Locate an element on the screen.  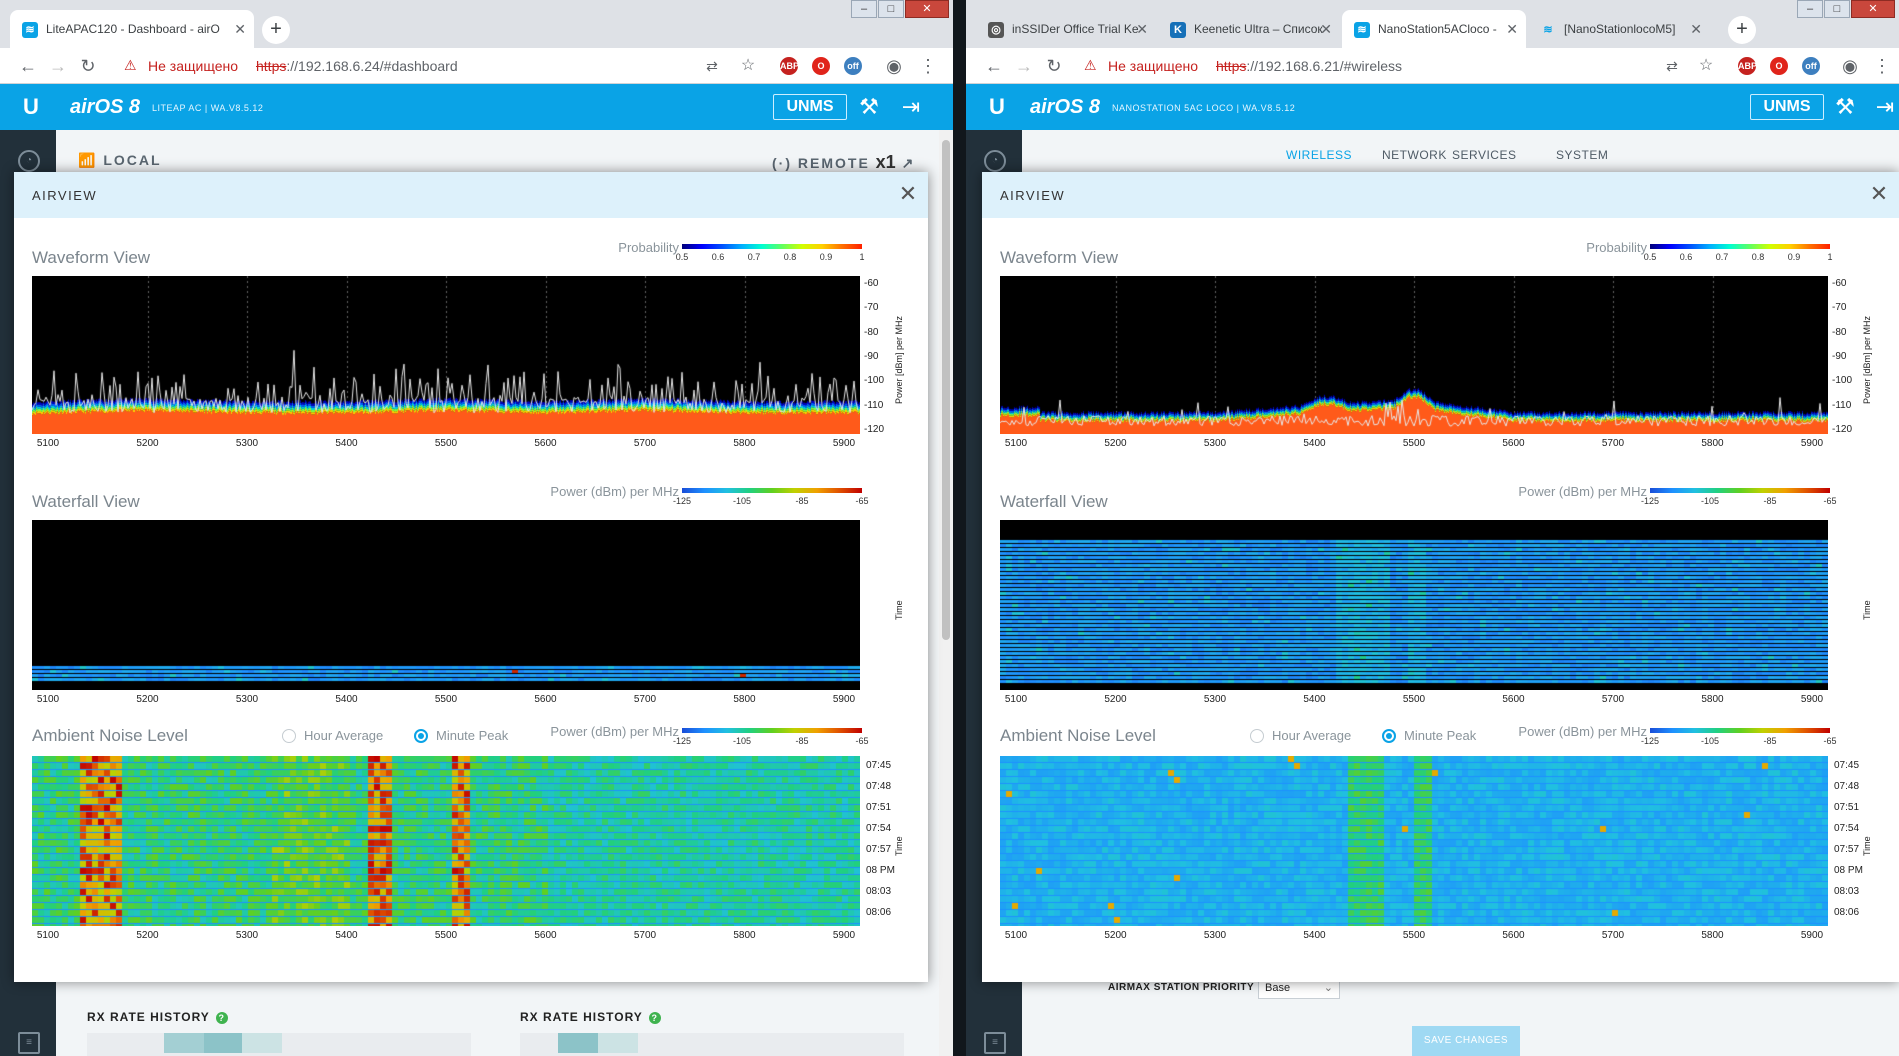
save-changes-button: SAVE CHANGES is located at coordinates (1466, 1041).